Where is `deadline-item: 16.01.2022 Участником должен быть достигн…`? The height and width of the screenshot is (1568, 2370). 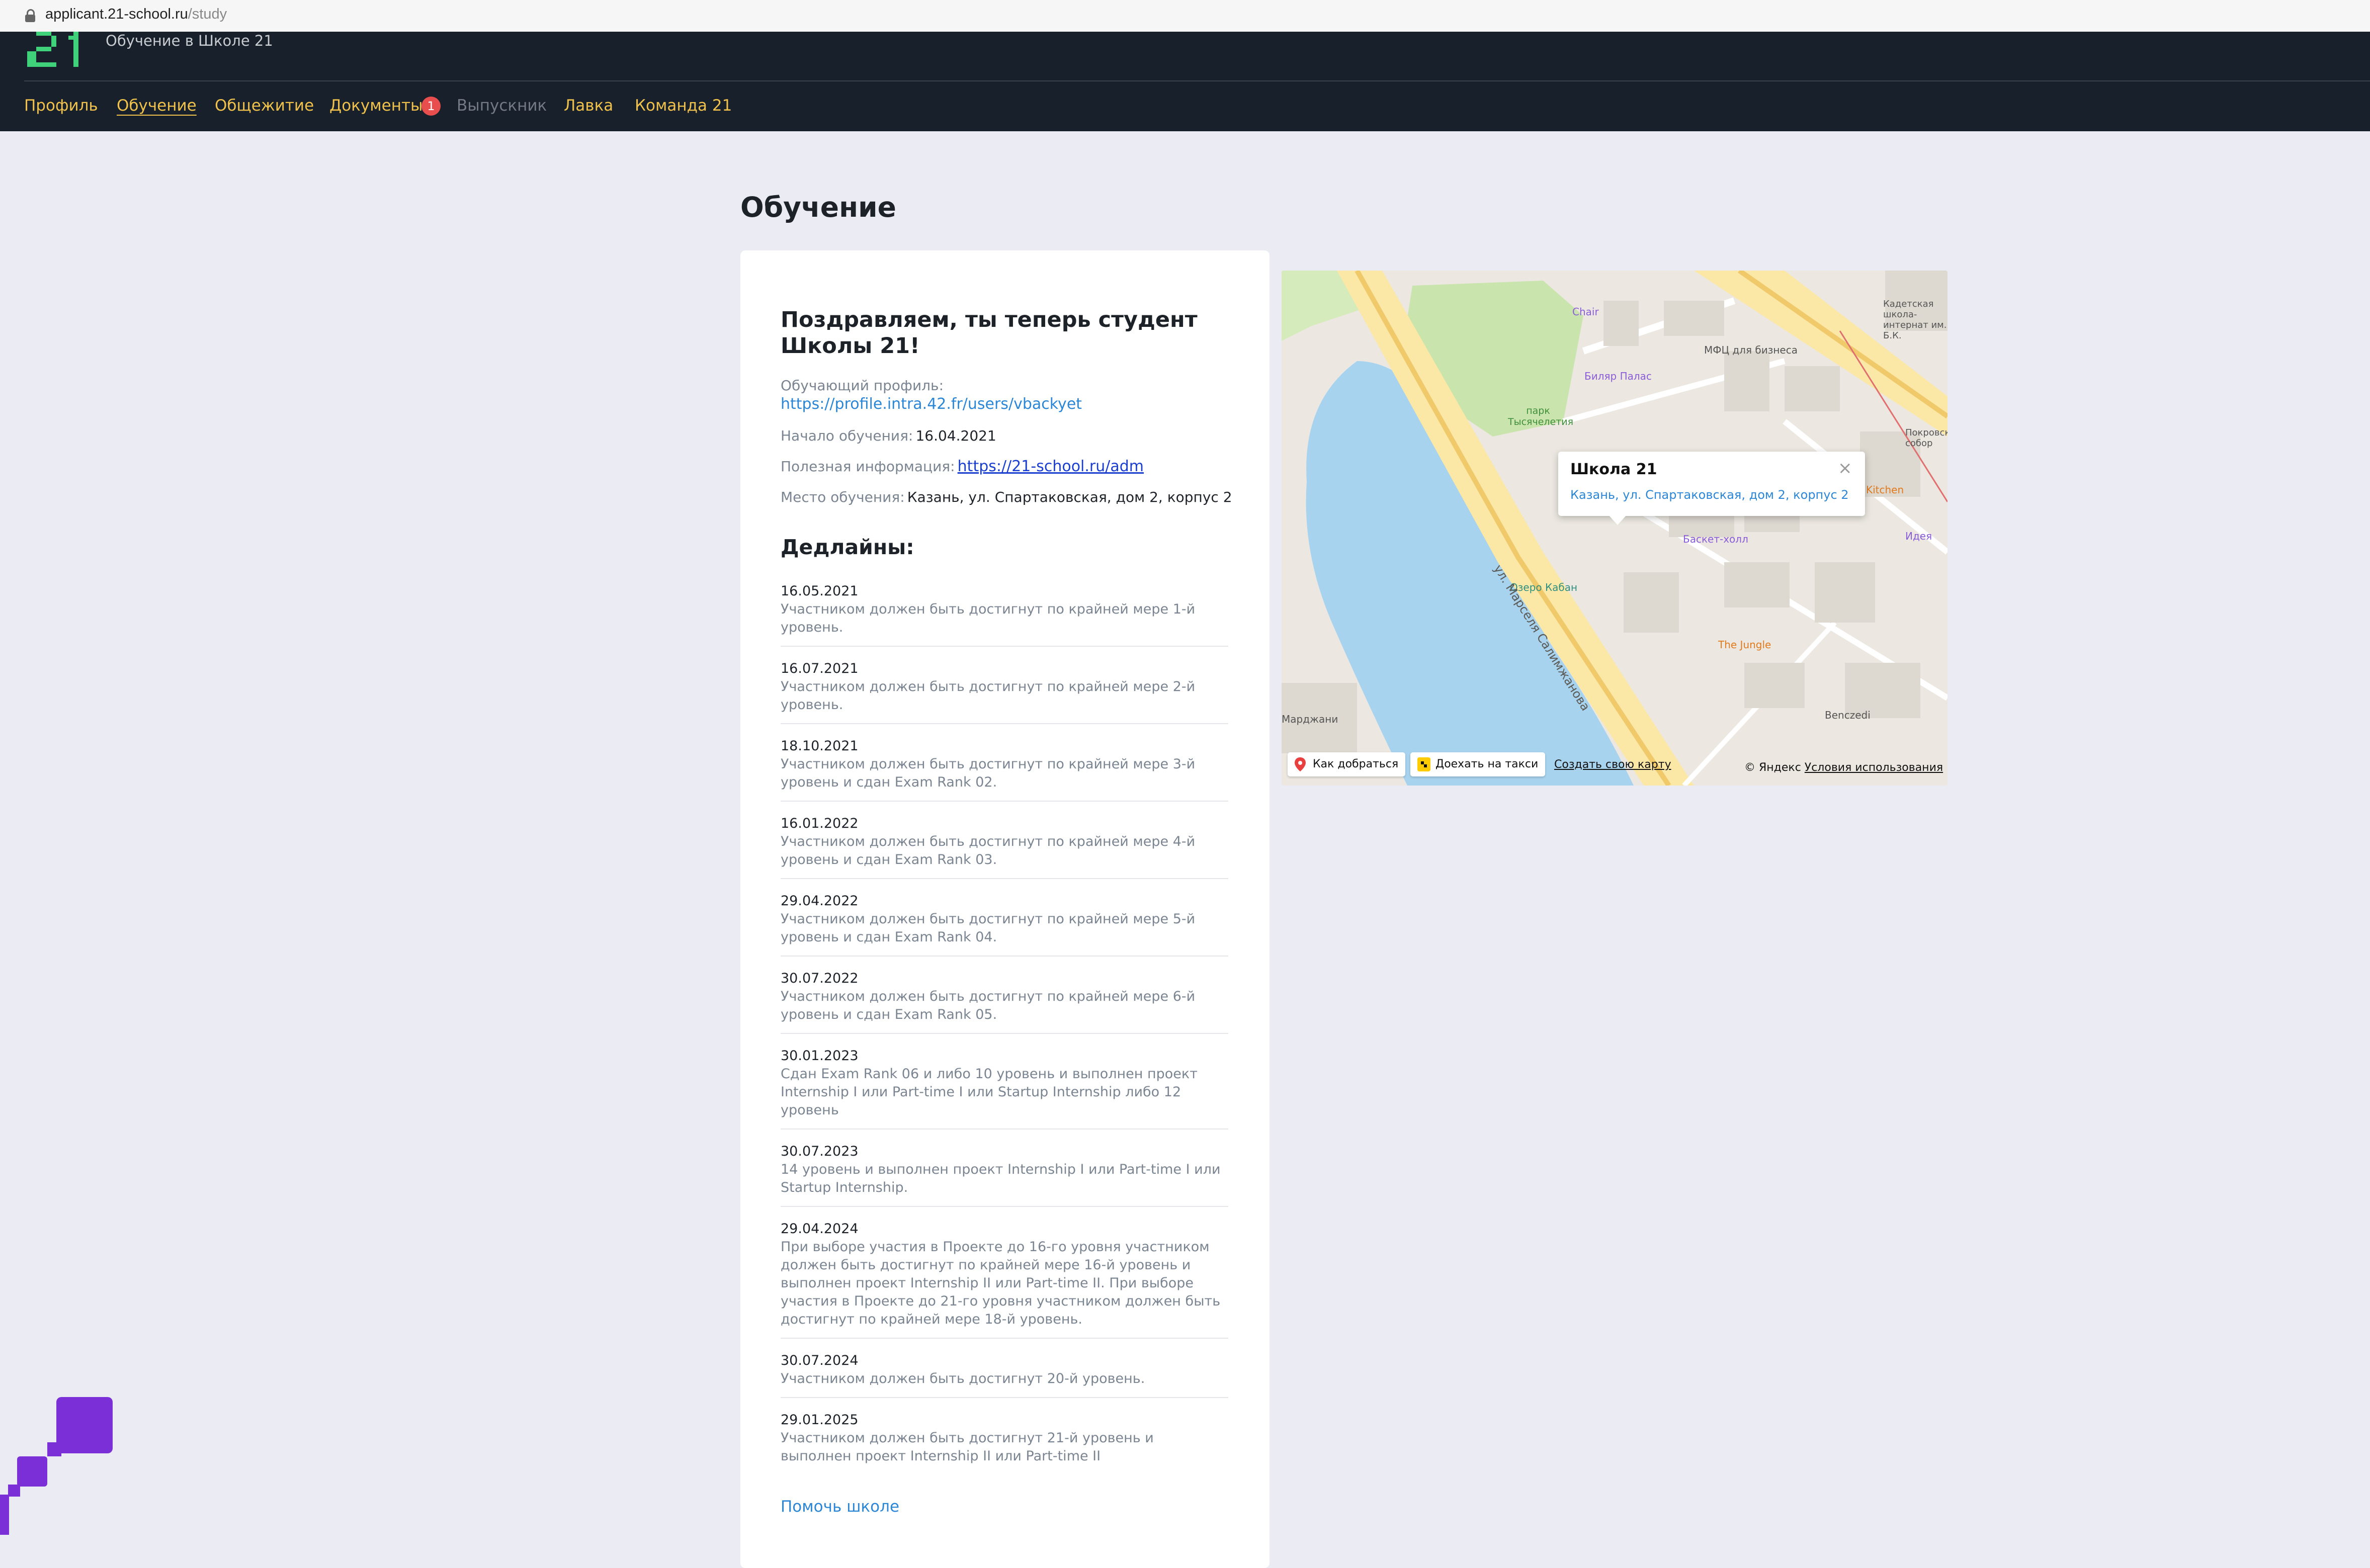
deadline-item: 16.01.2022 Участником должен быть достигн… is located at coordinates (1004, 847).